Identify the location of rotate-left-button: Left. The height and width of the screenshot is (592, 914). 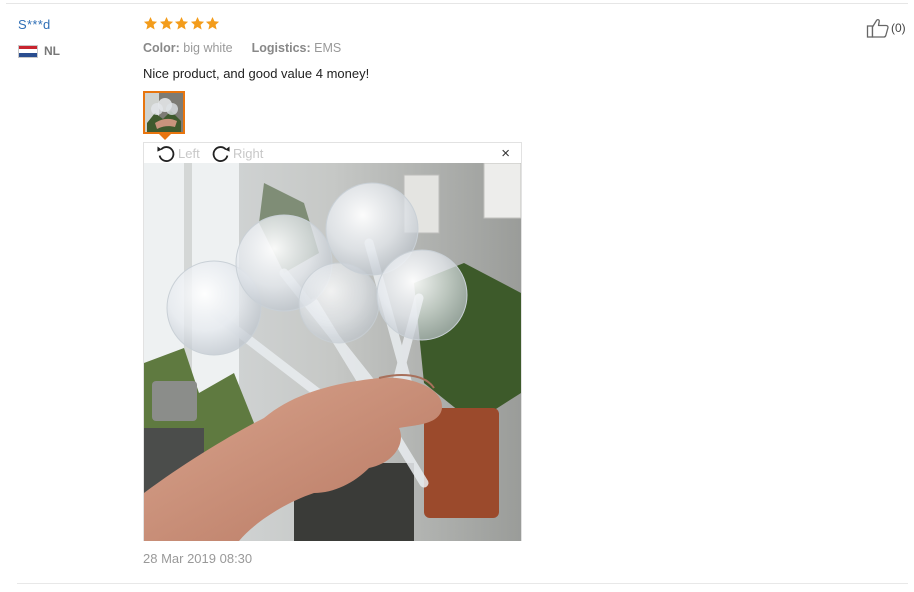
(177, 153).